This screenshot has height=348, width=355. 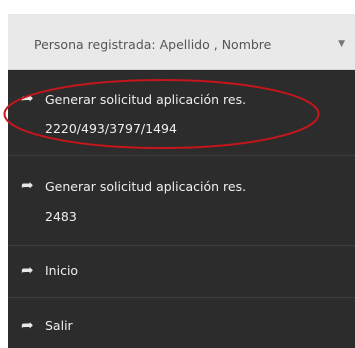 I want to click on menu-item-label: Salir, so click(x=59, y=325).